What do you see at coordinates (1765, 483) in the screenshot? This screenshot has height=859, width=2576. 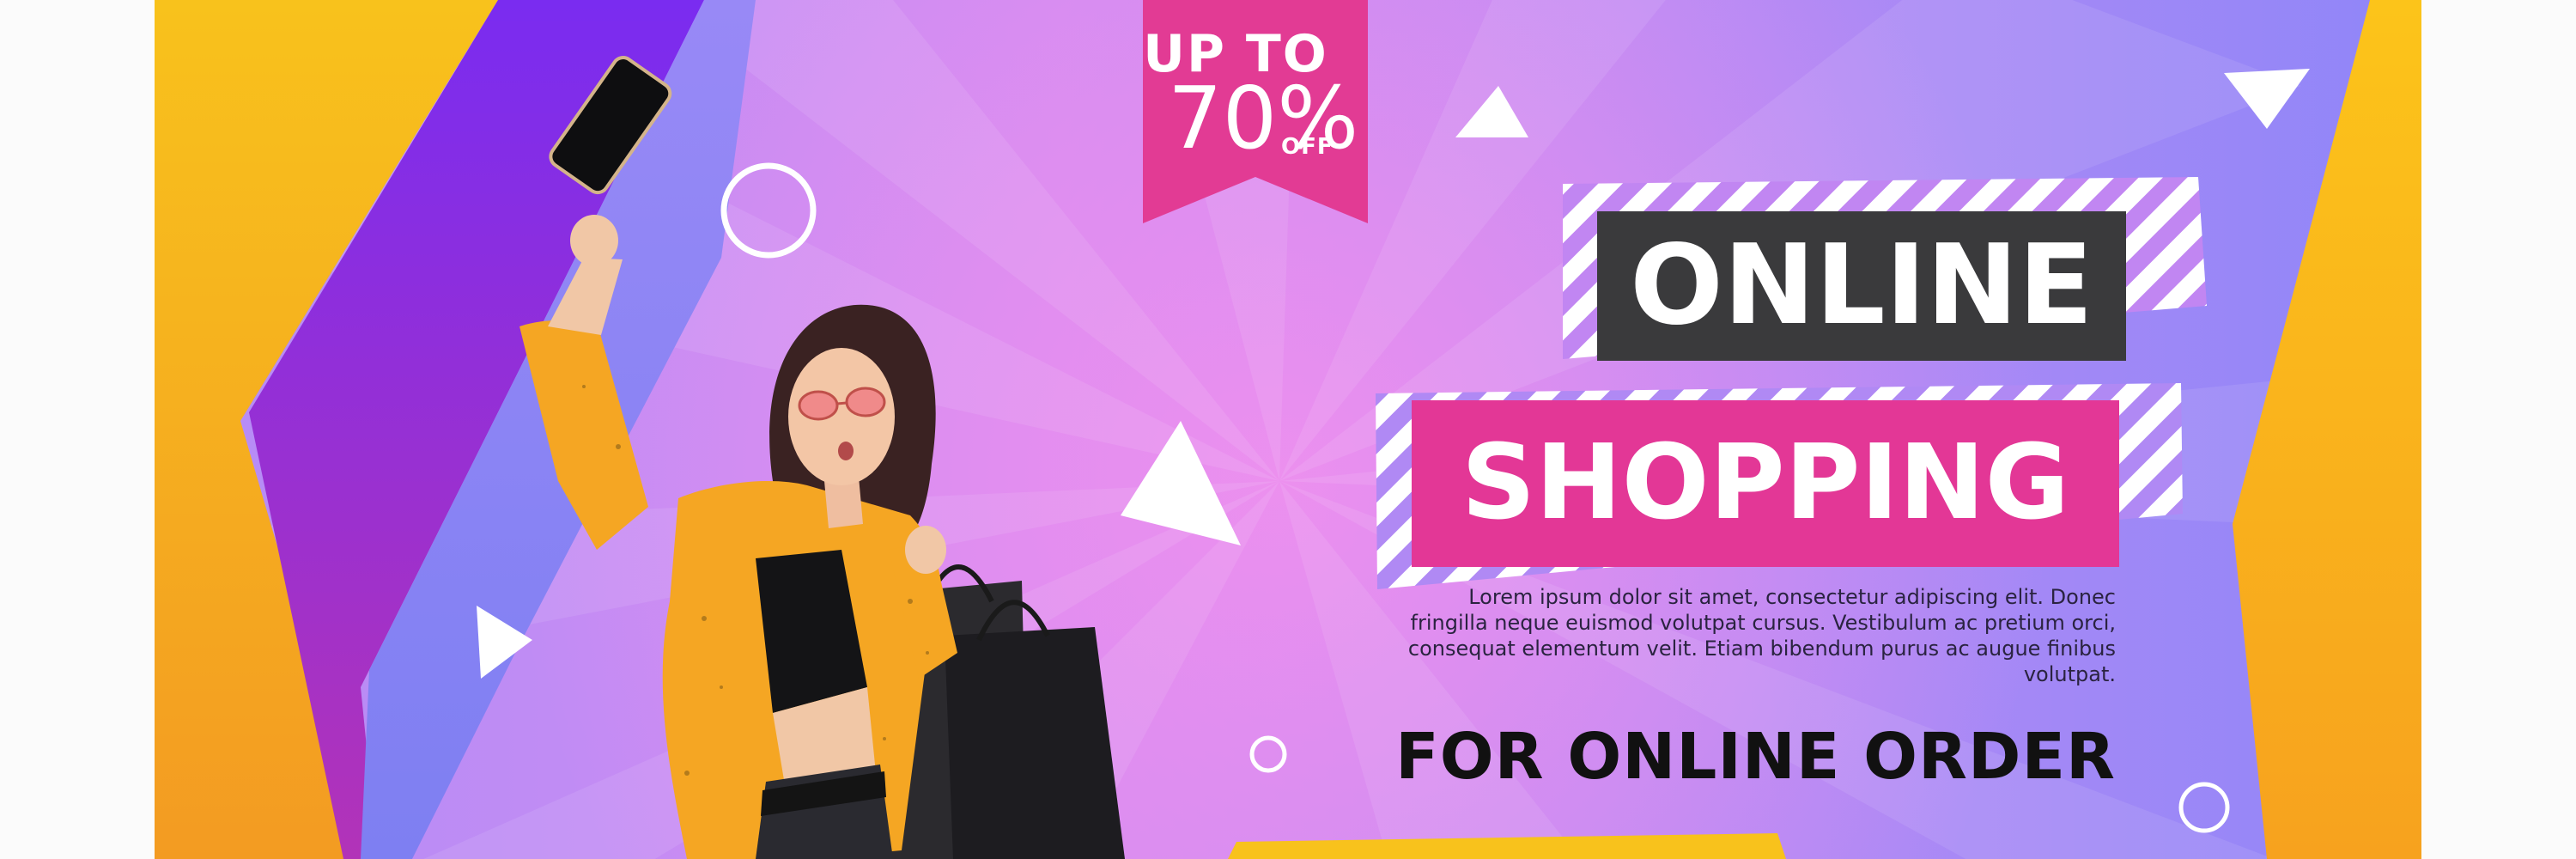 I see `headline-shopping: SHOPPING` at bounding box center [1765, 483].